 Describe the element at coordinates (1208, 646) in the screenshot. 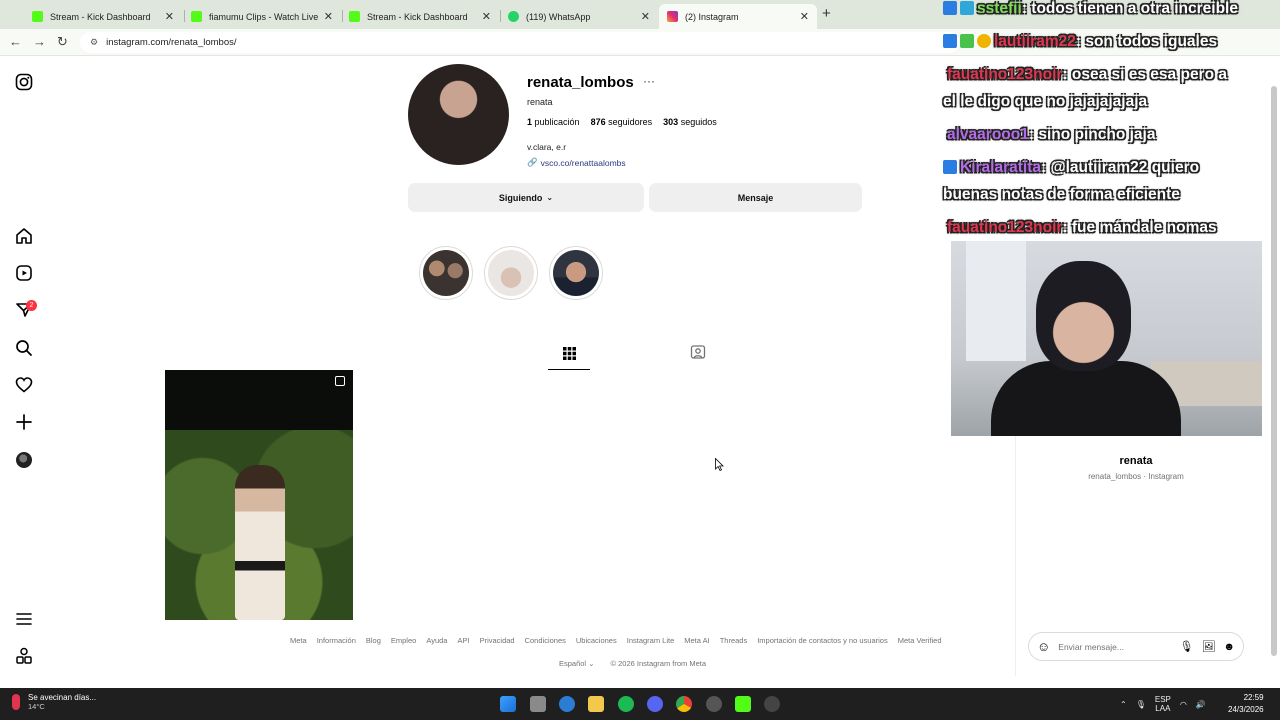

I see `image-icon: 🖼` at that location.